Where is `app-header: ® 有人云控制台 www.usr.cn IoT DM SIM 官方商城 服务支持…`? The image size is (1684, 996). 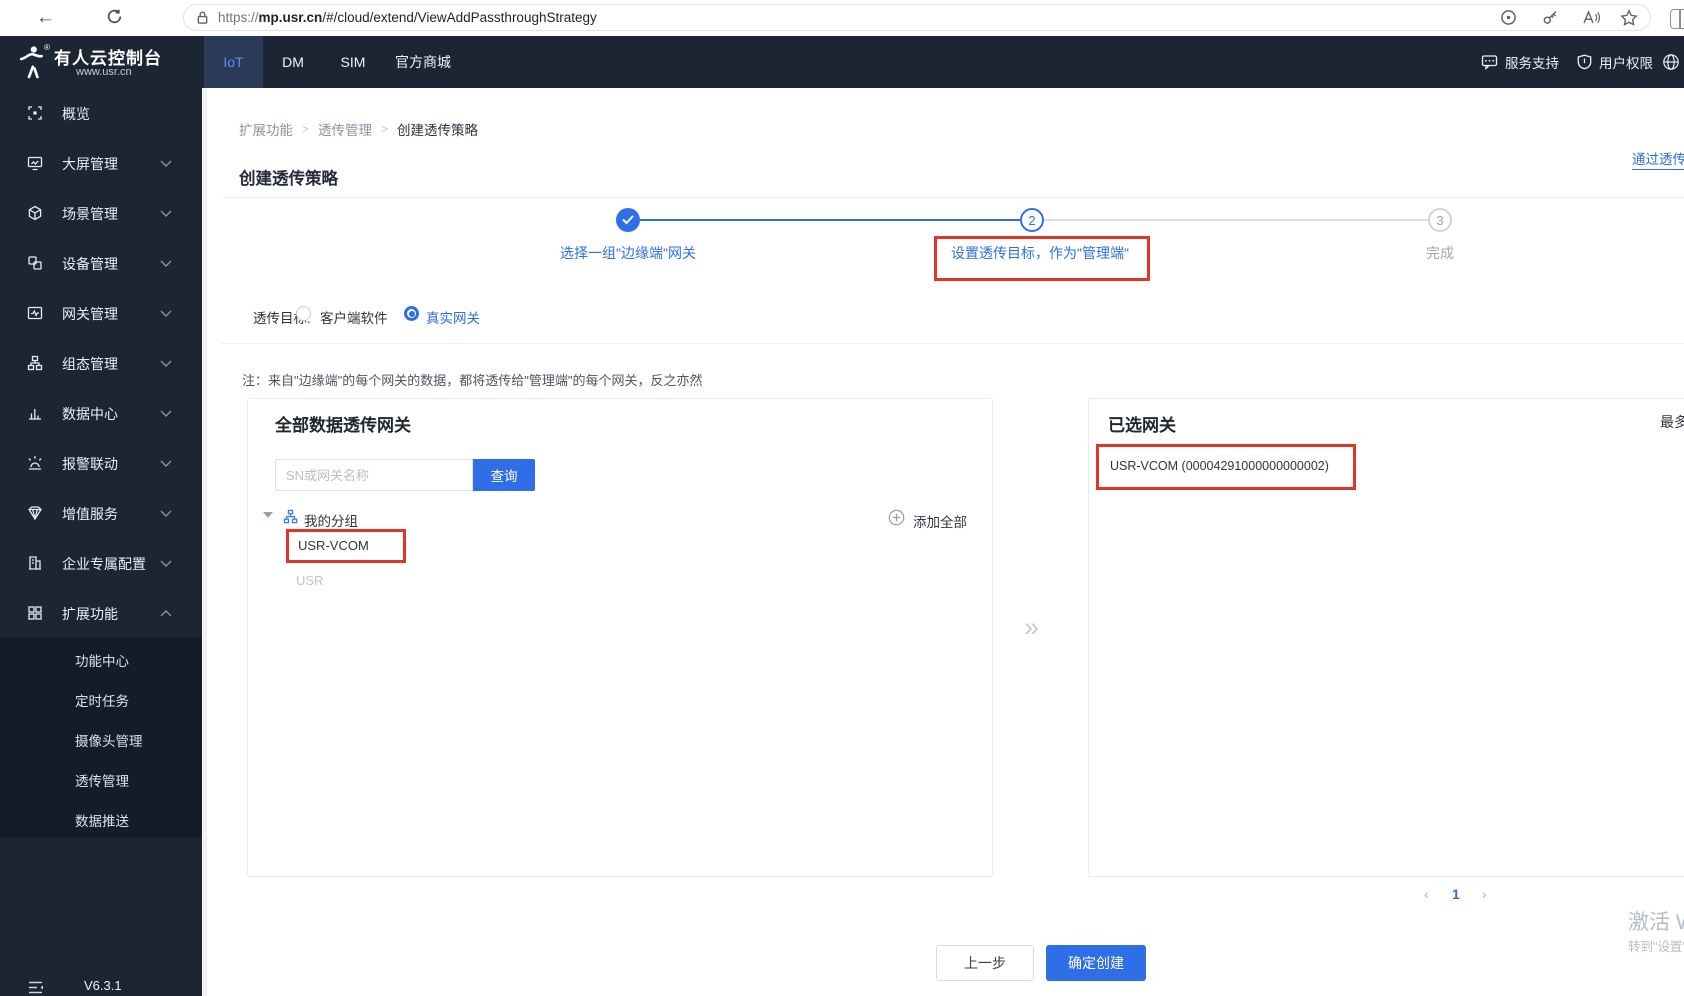 app-header: ® 有人云控制台 www.usr.cn IoT DM SIM 官方商城 服务支持… is located at coordinates (842, 62).